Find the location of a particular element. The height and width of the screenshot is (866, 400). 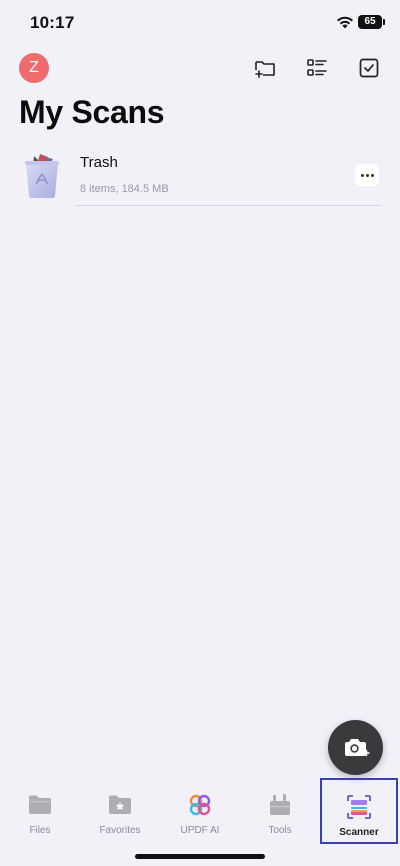

home-indicator is located at coordinates (200, 856).